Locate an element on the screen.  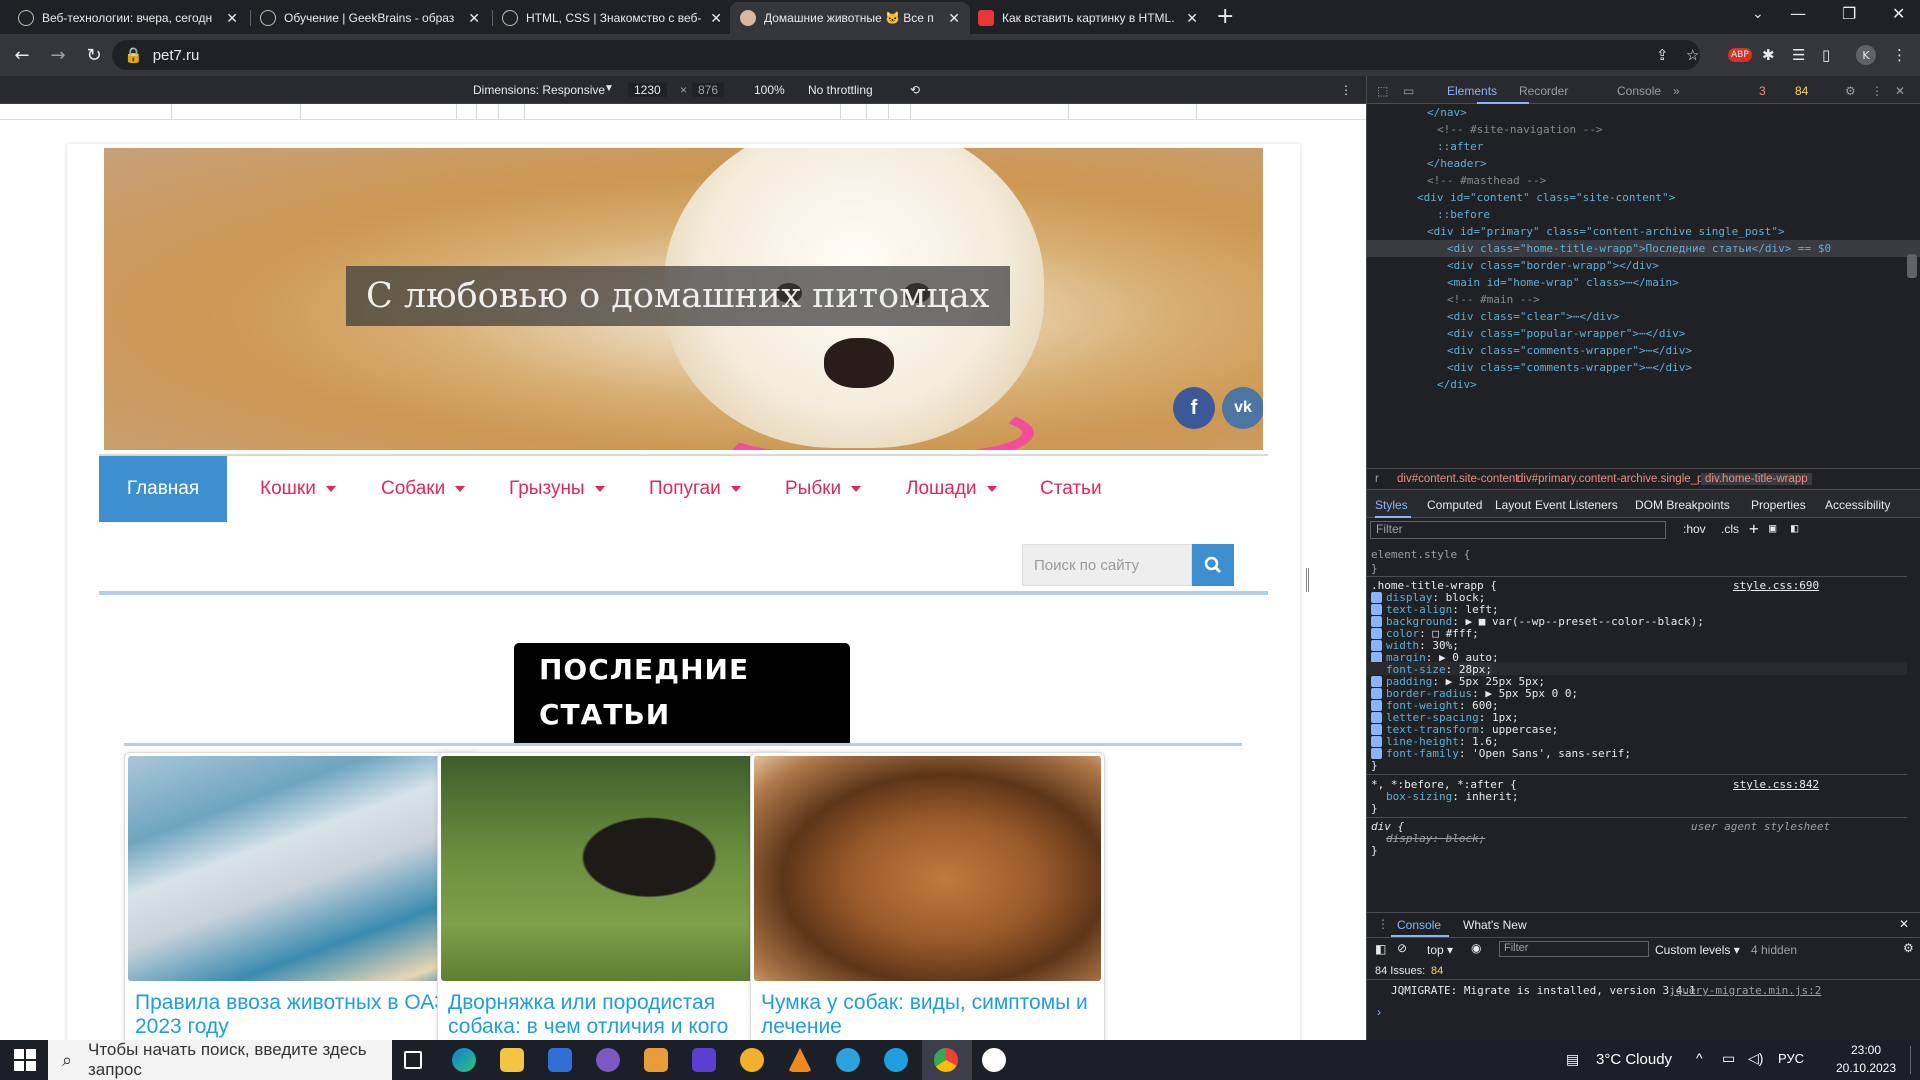
chevron-up-icon: ^ is located at coordinates (1699, 1058).